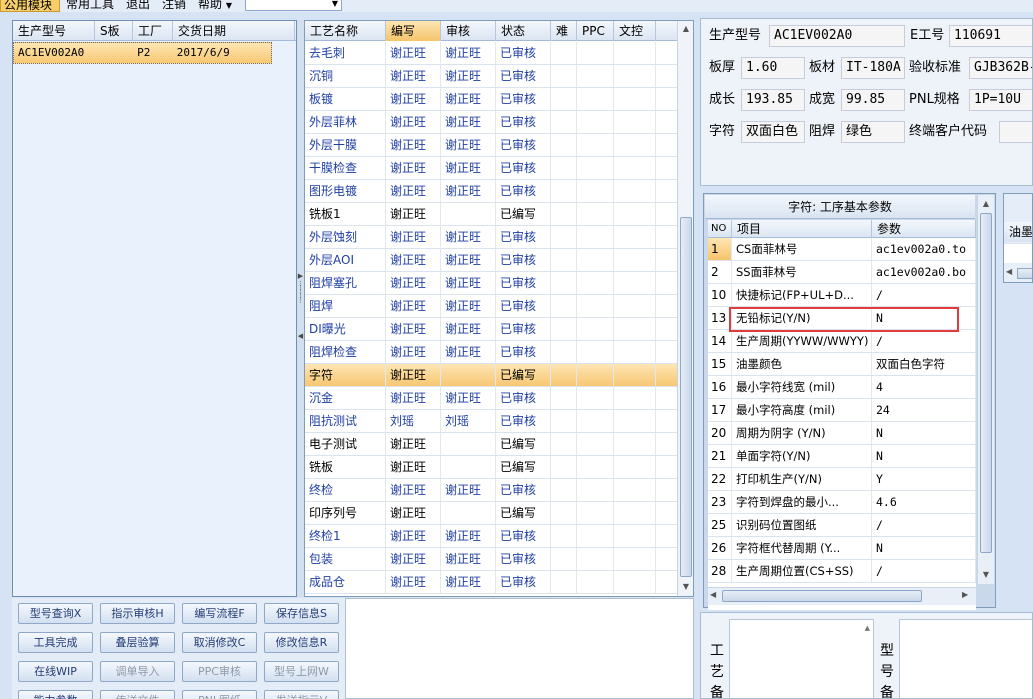  I want to click on param-row: 14 生产周期(YYWW/WWYY) /, so click(842, 341).